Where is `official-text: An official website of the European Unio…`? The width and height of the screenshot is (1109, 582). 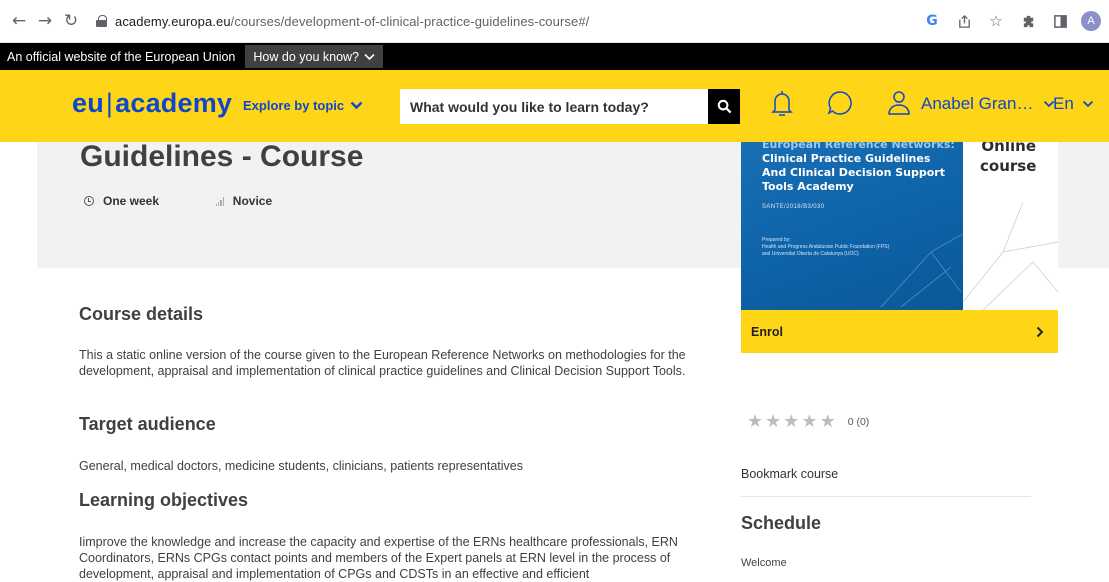
official-text: An official website of the European Unio… is located at coordinates (121, 56).